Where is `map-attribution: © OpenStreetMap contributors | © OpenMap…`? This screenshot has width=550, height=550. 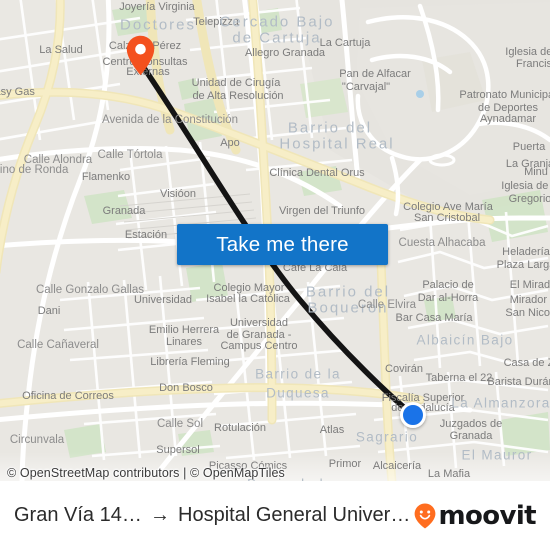
map-attribution: © OpenStreetMap contributors | © OpenMap… is located at coordinates (146, 473).